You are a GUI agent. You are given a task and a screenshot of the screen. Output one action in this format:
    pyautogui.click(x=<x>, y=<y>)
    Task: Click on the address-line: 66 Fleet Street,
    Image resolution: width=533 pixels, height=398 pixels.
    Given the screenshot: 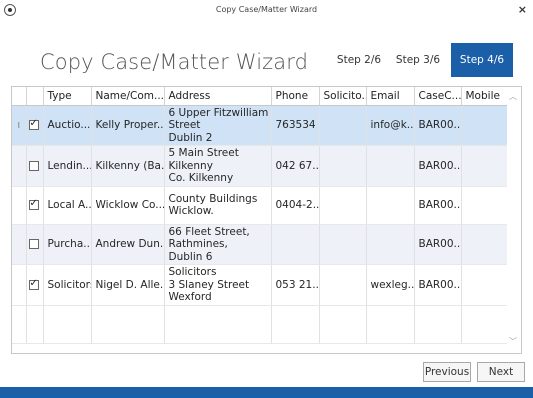 What is the action you would take?
    pyautogui.click(x=209, y=231)
    